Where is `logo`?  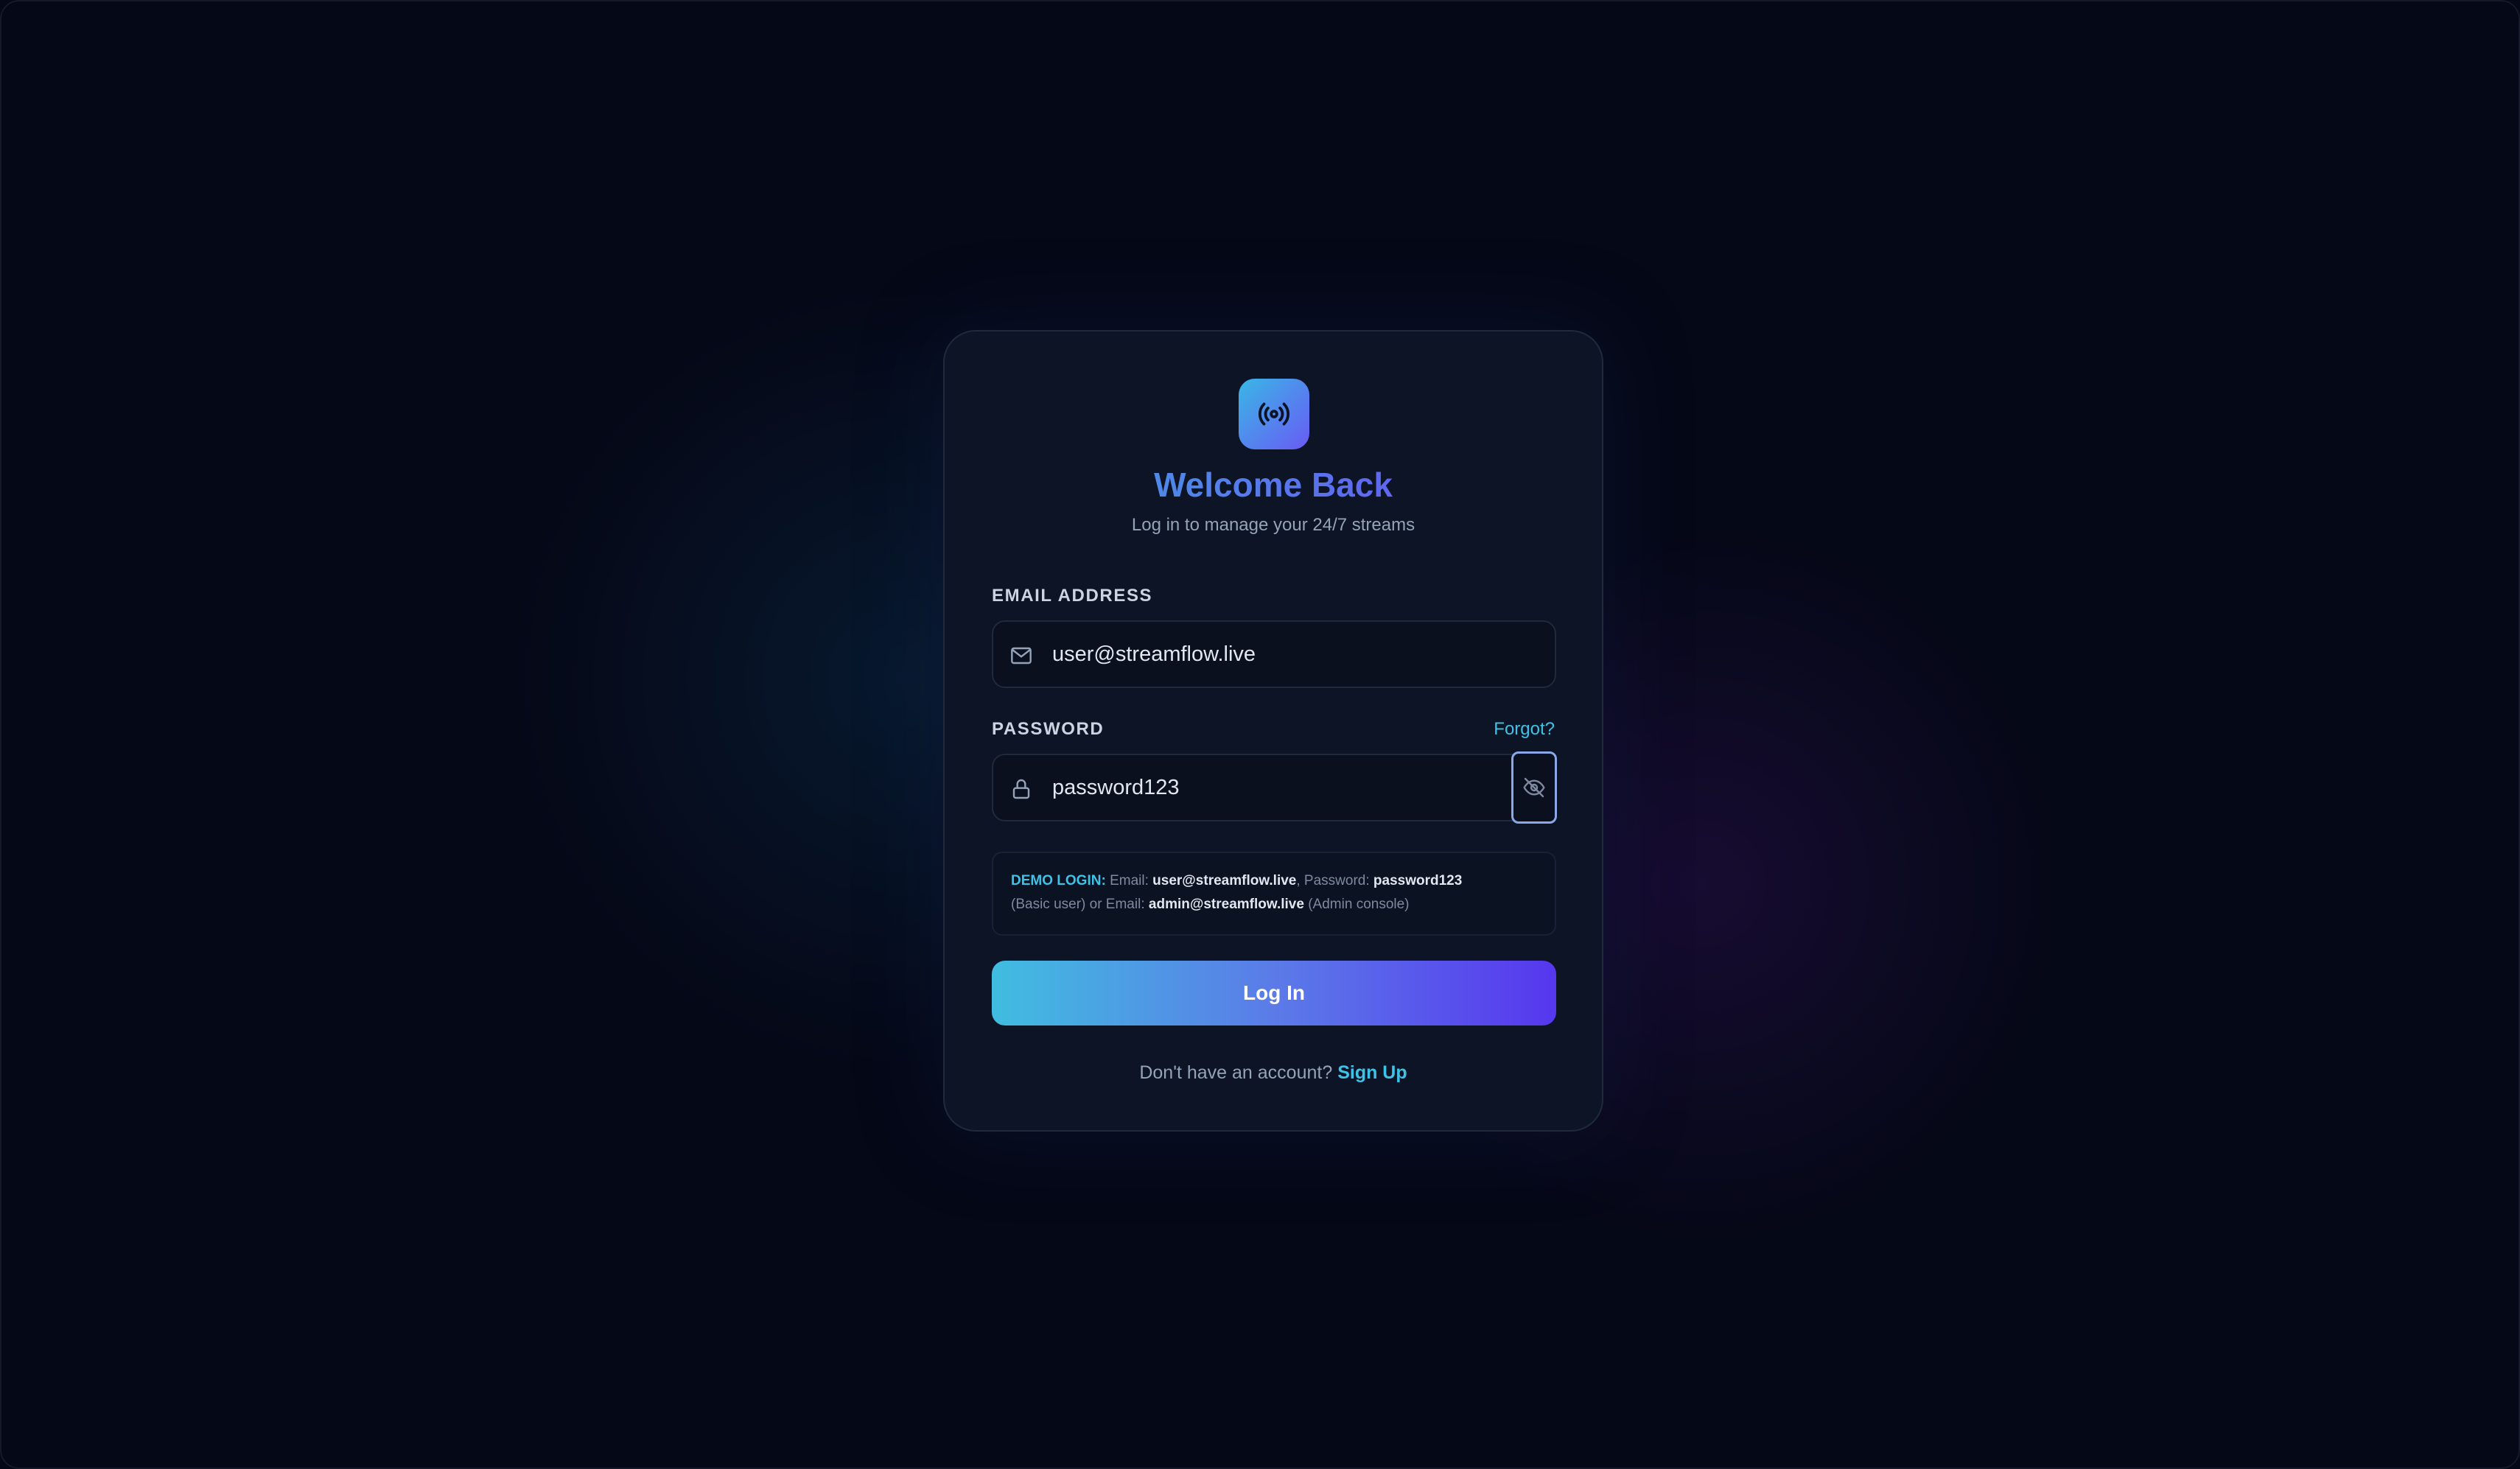
logo is located at coordinates (1274, 414).